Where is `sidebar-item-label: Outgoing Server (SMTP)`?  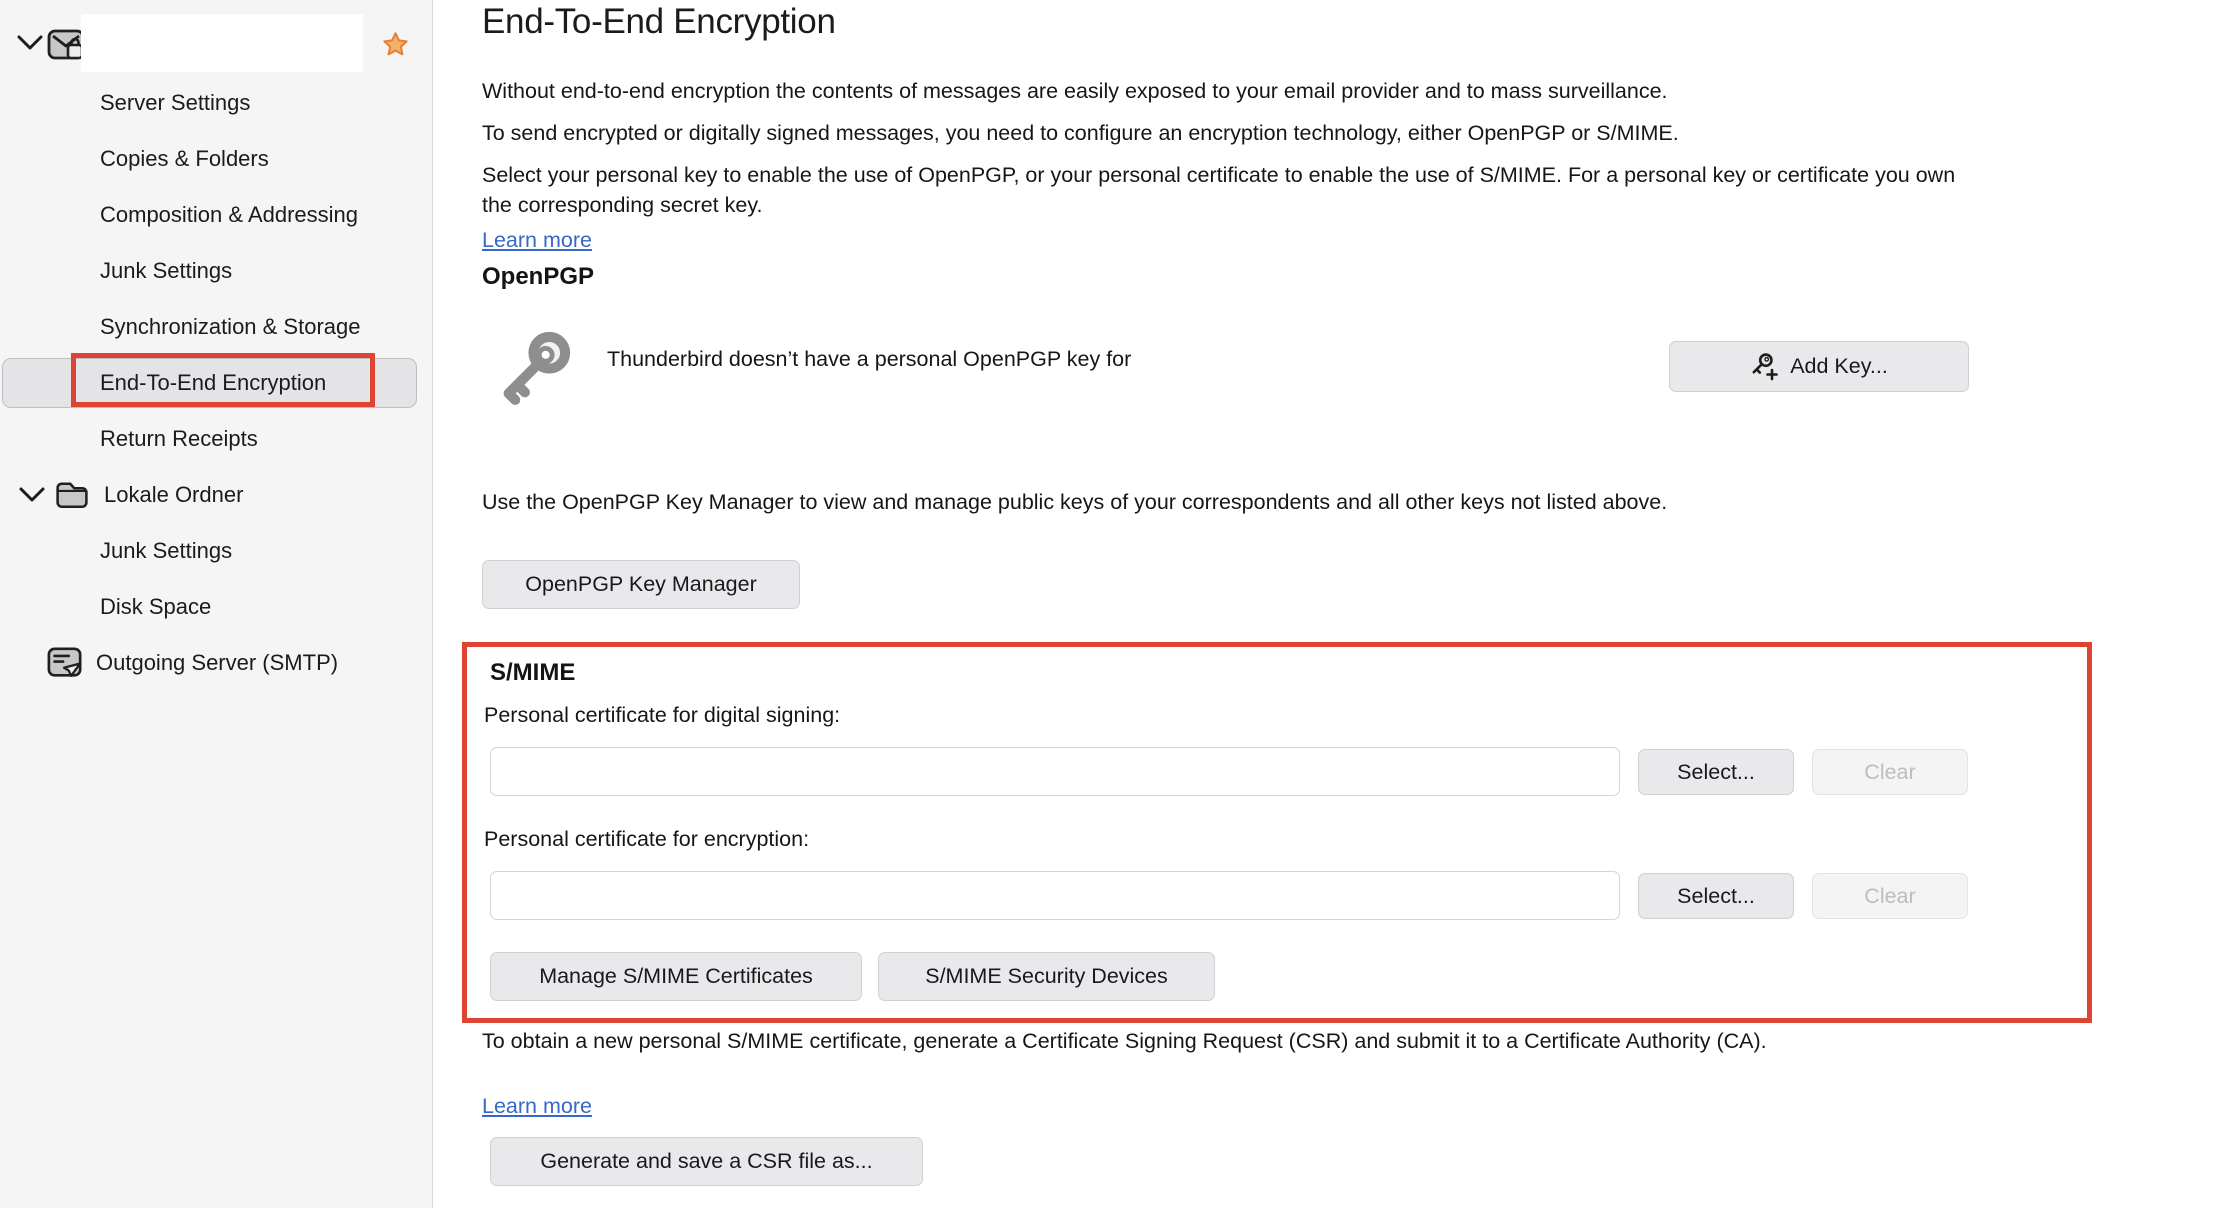
sidebar-item-label: Outgoing Server (SMTP) is located at coordinates (217, 662).